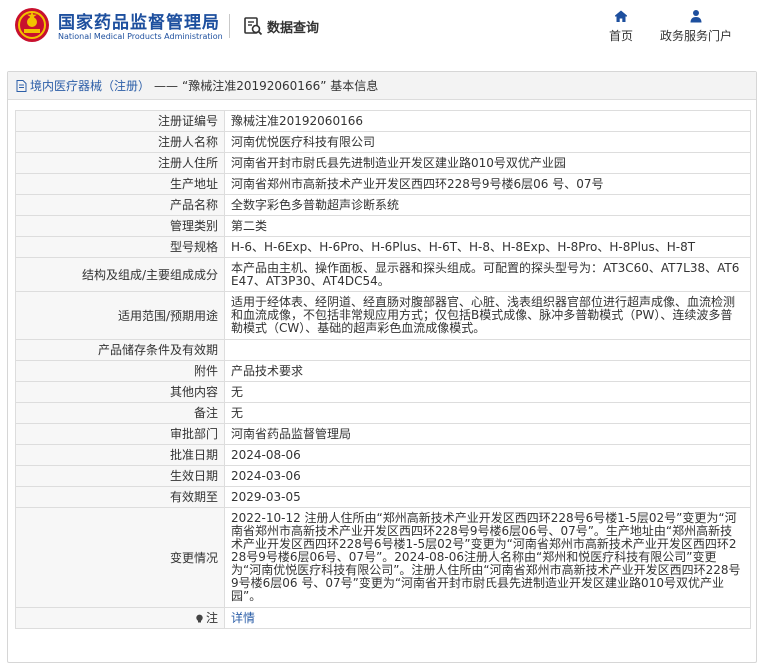 This screenshot has width=764, height=669. Describe the element at coordinates (487, 618) in the screenshot. I see `row-value: 详情` at that location.